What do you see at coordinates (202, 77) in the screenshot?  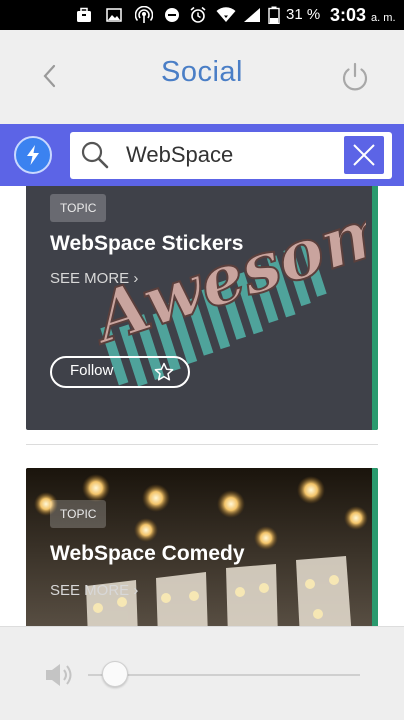 I see `app-header: Social` at bounding box center [202, 77].